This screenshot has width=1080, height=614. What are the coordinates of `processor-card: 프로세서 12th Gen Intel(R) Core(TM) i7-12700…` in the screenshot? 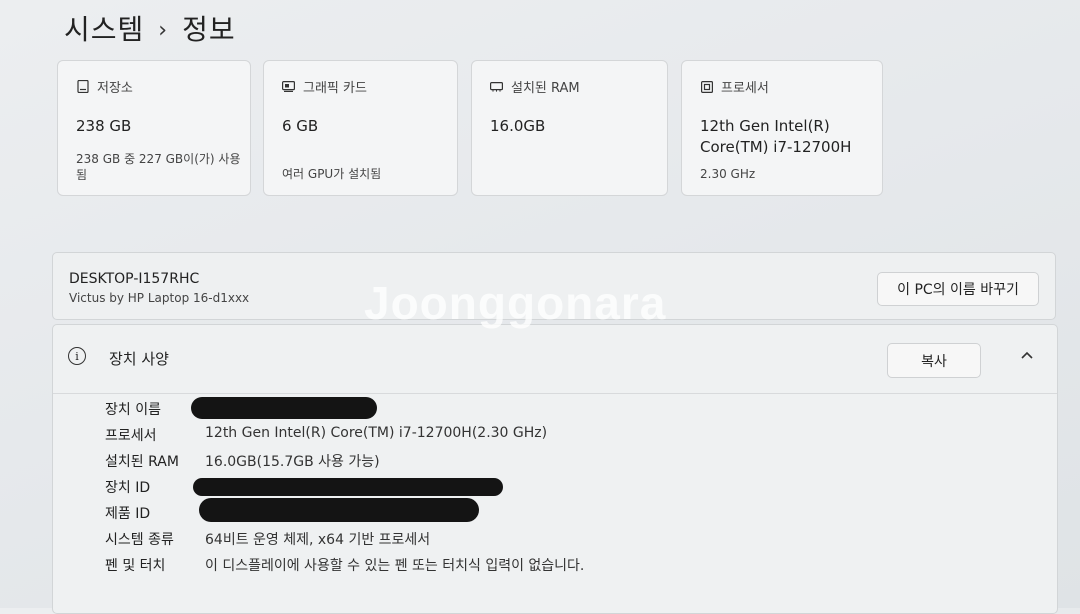 It's located at (782, 128).